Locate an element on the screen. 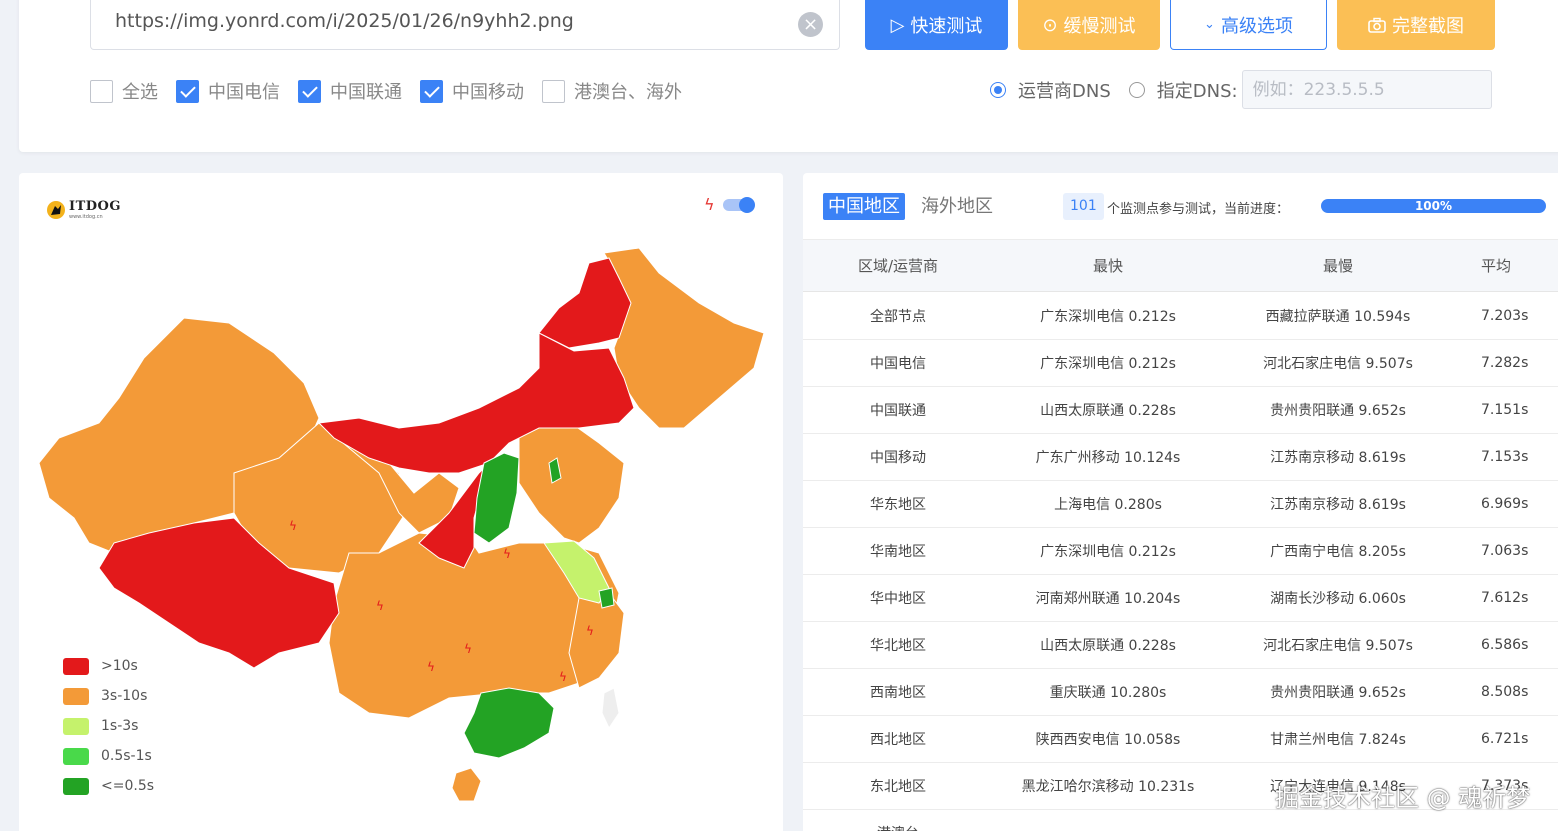 The image size is (1558, 831). legend-item: >10s is located at coordinates (108, 666).